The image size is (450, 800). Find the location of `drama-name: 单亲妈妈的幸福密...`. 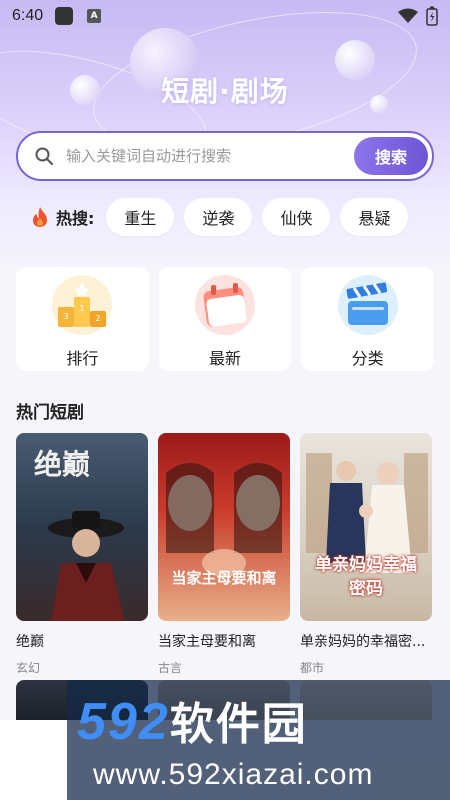

drama-name: 单亲妈妈的幸福密... is located at coordinates (363, 642).